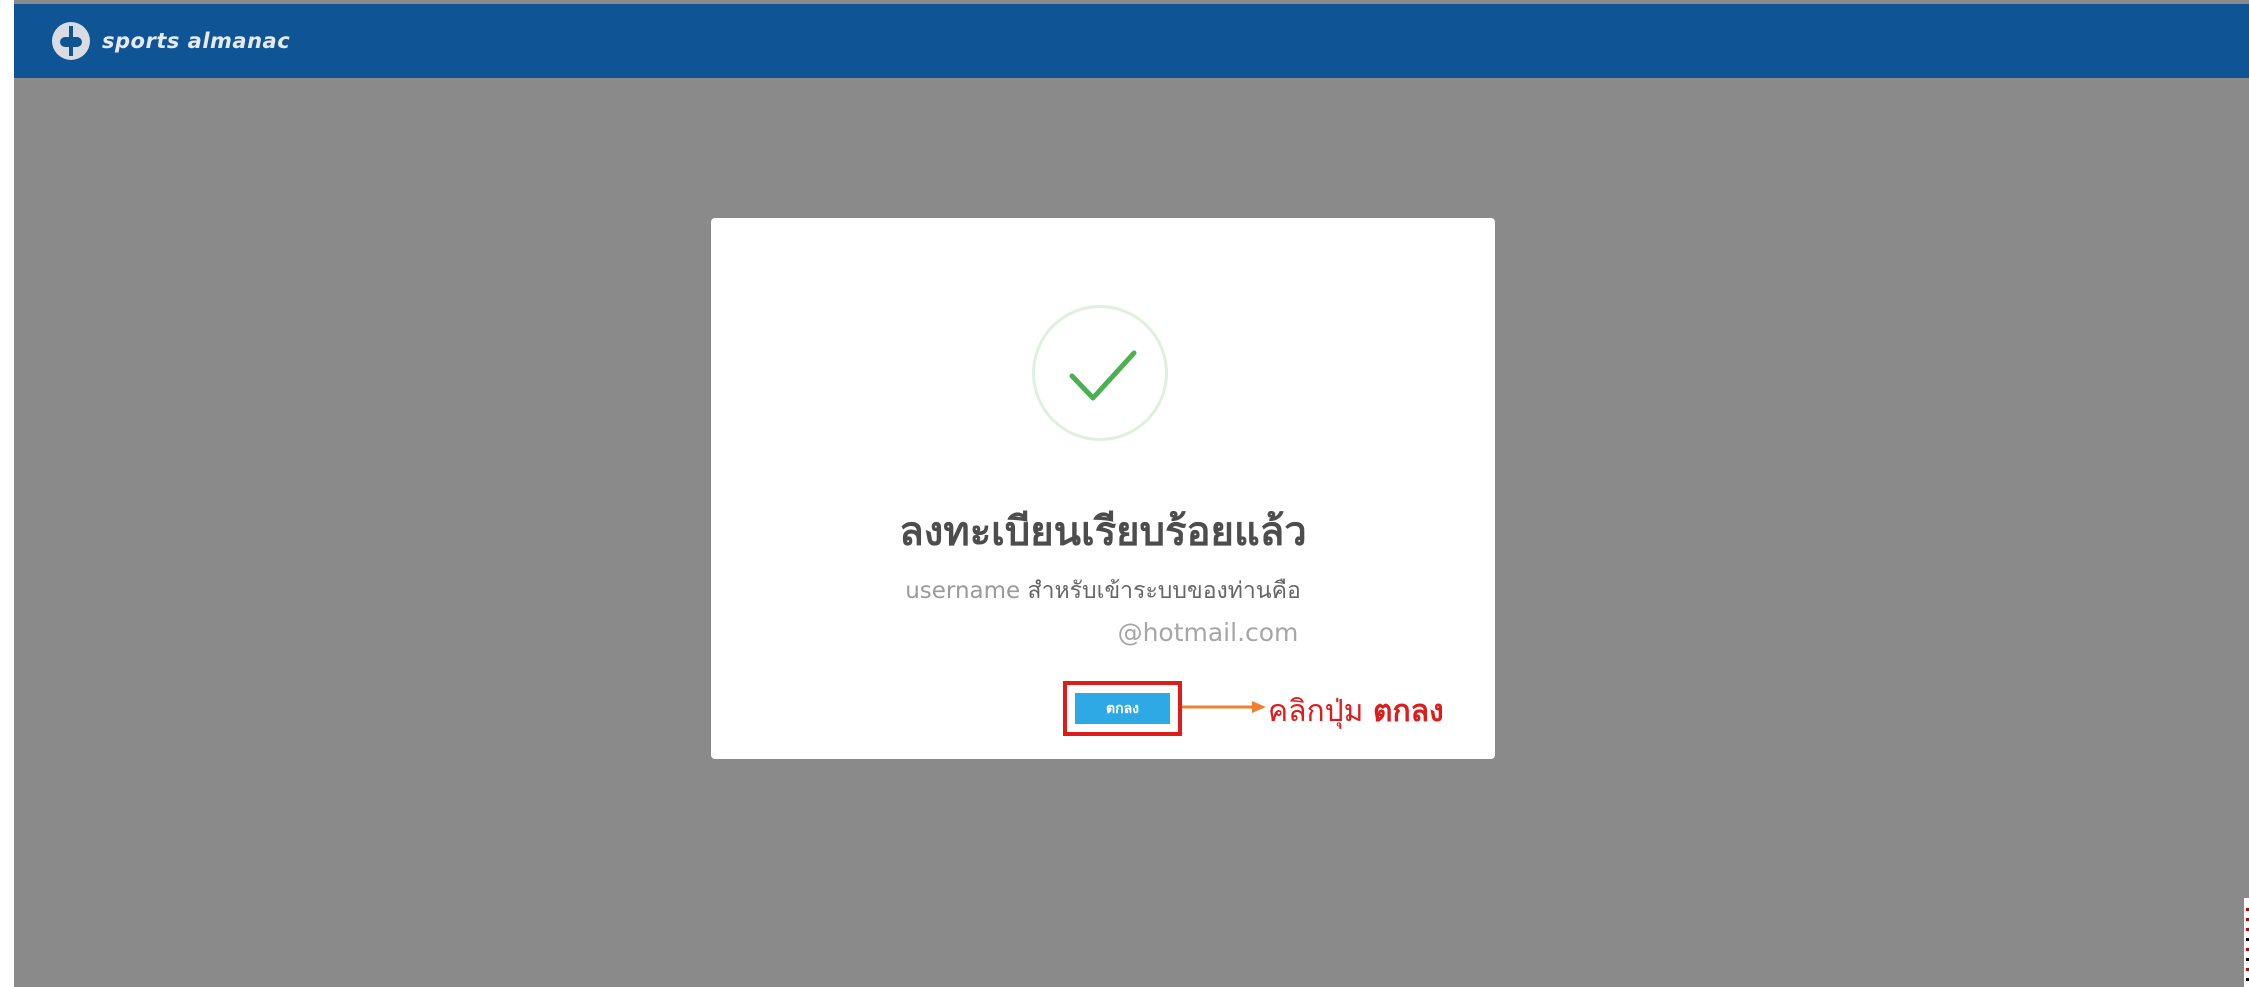 Image resolution: width=2249 pixels, height=987 pixels. What do you see at coordinates (1224, 707) in the screenshot?
I see `arrow-right-icon` at bounding box center [1224, 707].